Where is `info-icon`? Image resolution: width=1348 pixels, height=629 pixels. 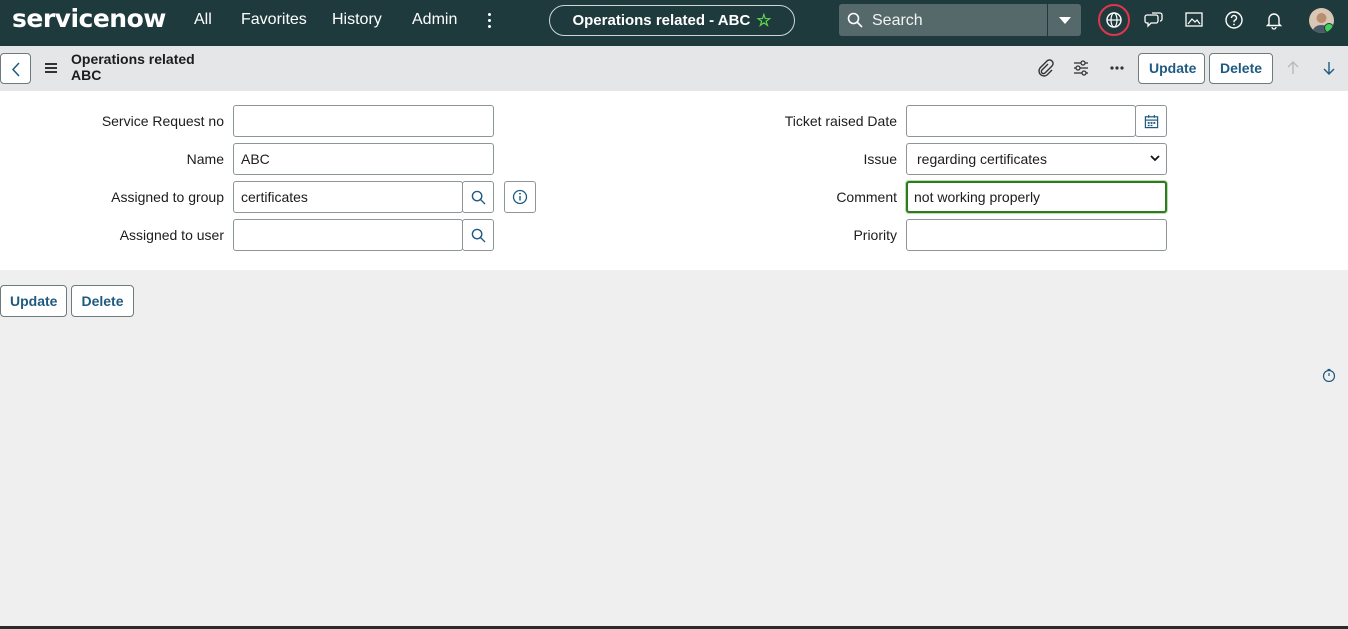 info-icon is located at coordinates (520, 197).